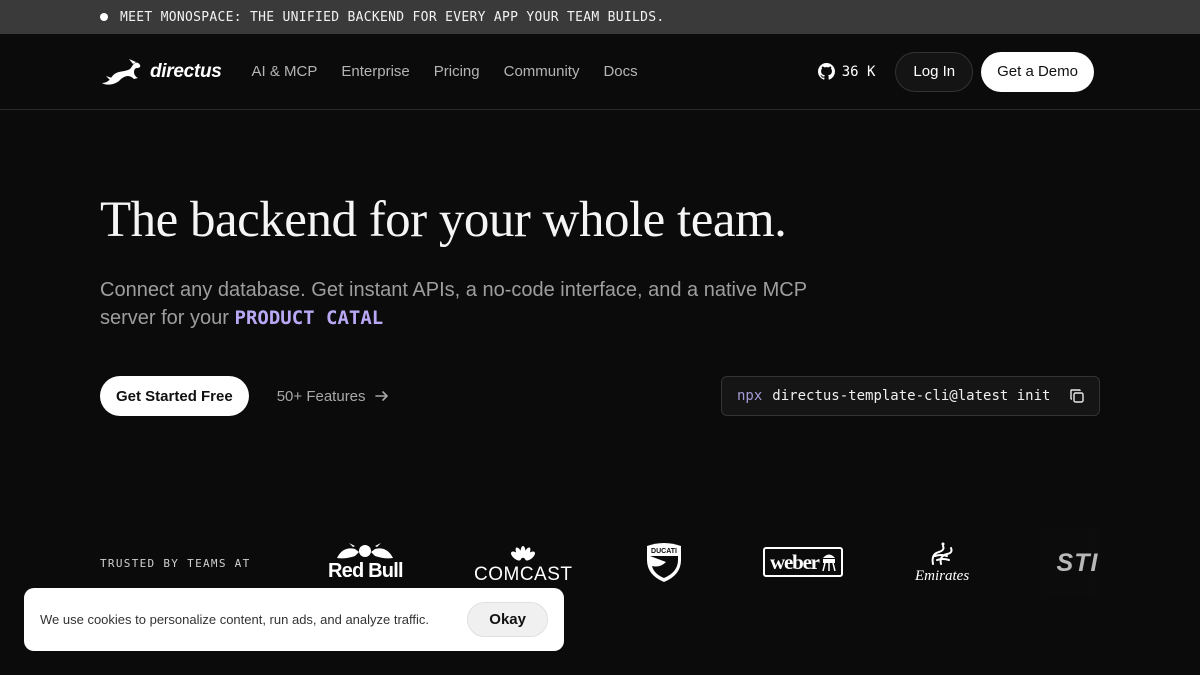 This screenshot has width=1200, height=675. What do you see at coordinates (523, 553) in the screenshot?
I see `comcast-peacock-icon` at bounding box center [523, 553].